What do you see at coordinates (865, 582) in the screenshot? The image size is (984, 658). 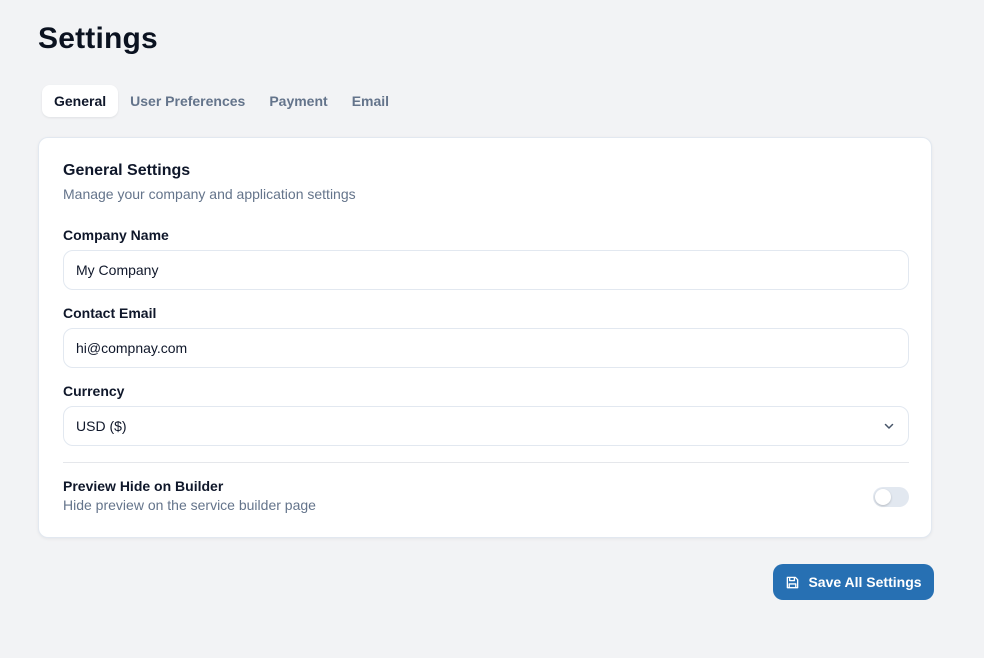 I see `save-button-label: Save All Settings` at bounding box center [865, 582].